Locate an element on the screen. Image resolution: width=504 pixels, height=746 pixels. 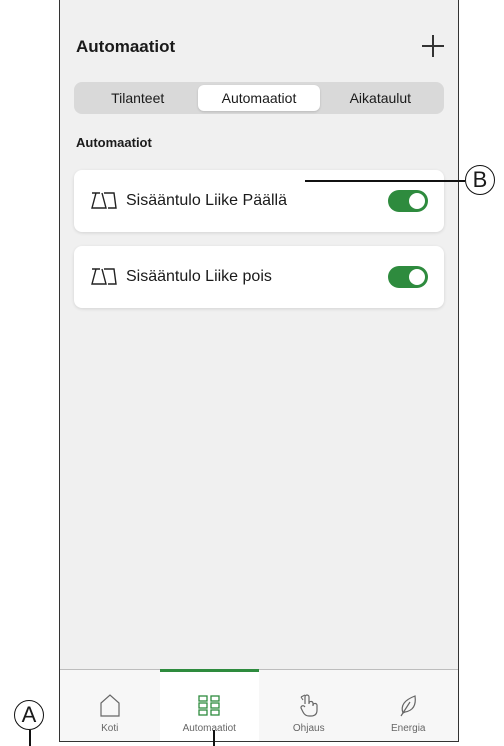
home-icon is located at coordinates (110, 705).